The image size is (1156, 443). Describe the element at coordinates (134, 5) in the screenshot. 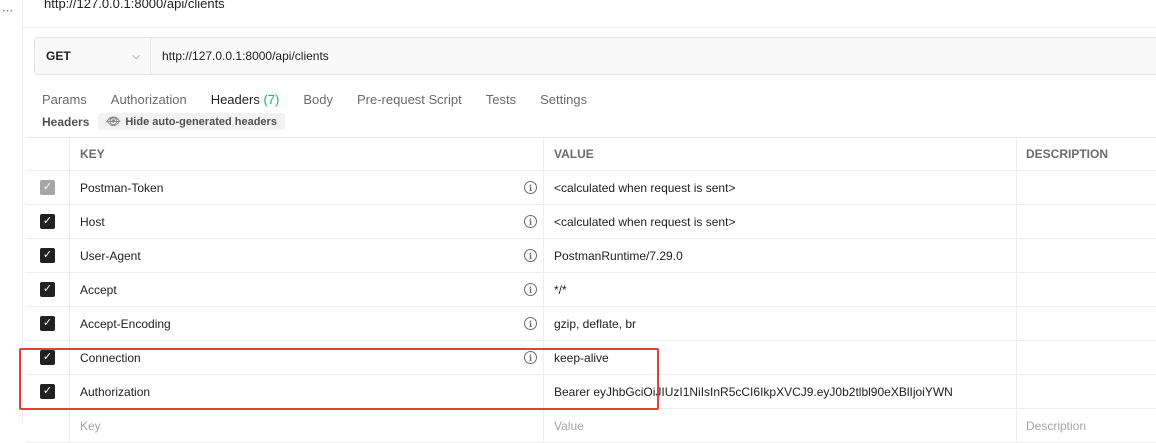

I see `request-title: http://127.0.0.1:8000/api/clients` at that location.